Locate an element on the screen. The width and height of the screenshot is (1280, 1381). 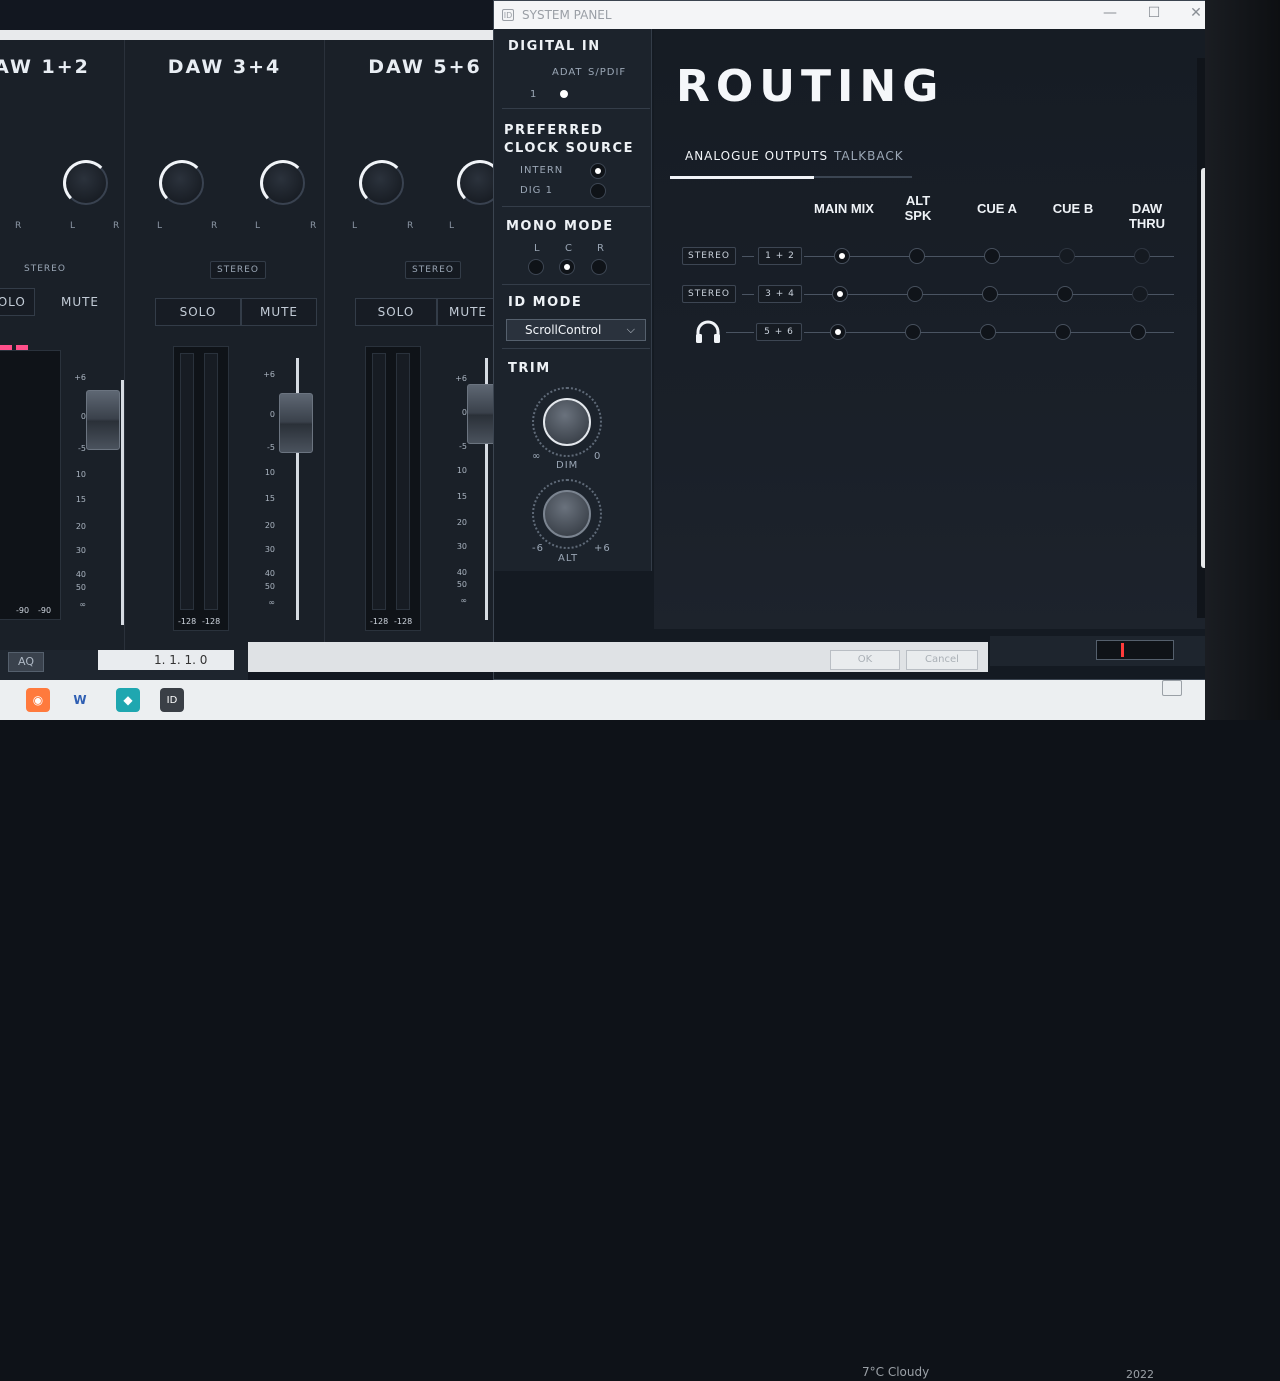
word-icon: W is located at coordinates (80, 700).